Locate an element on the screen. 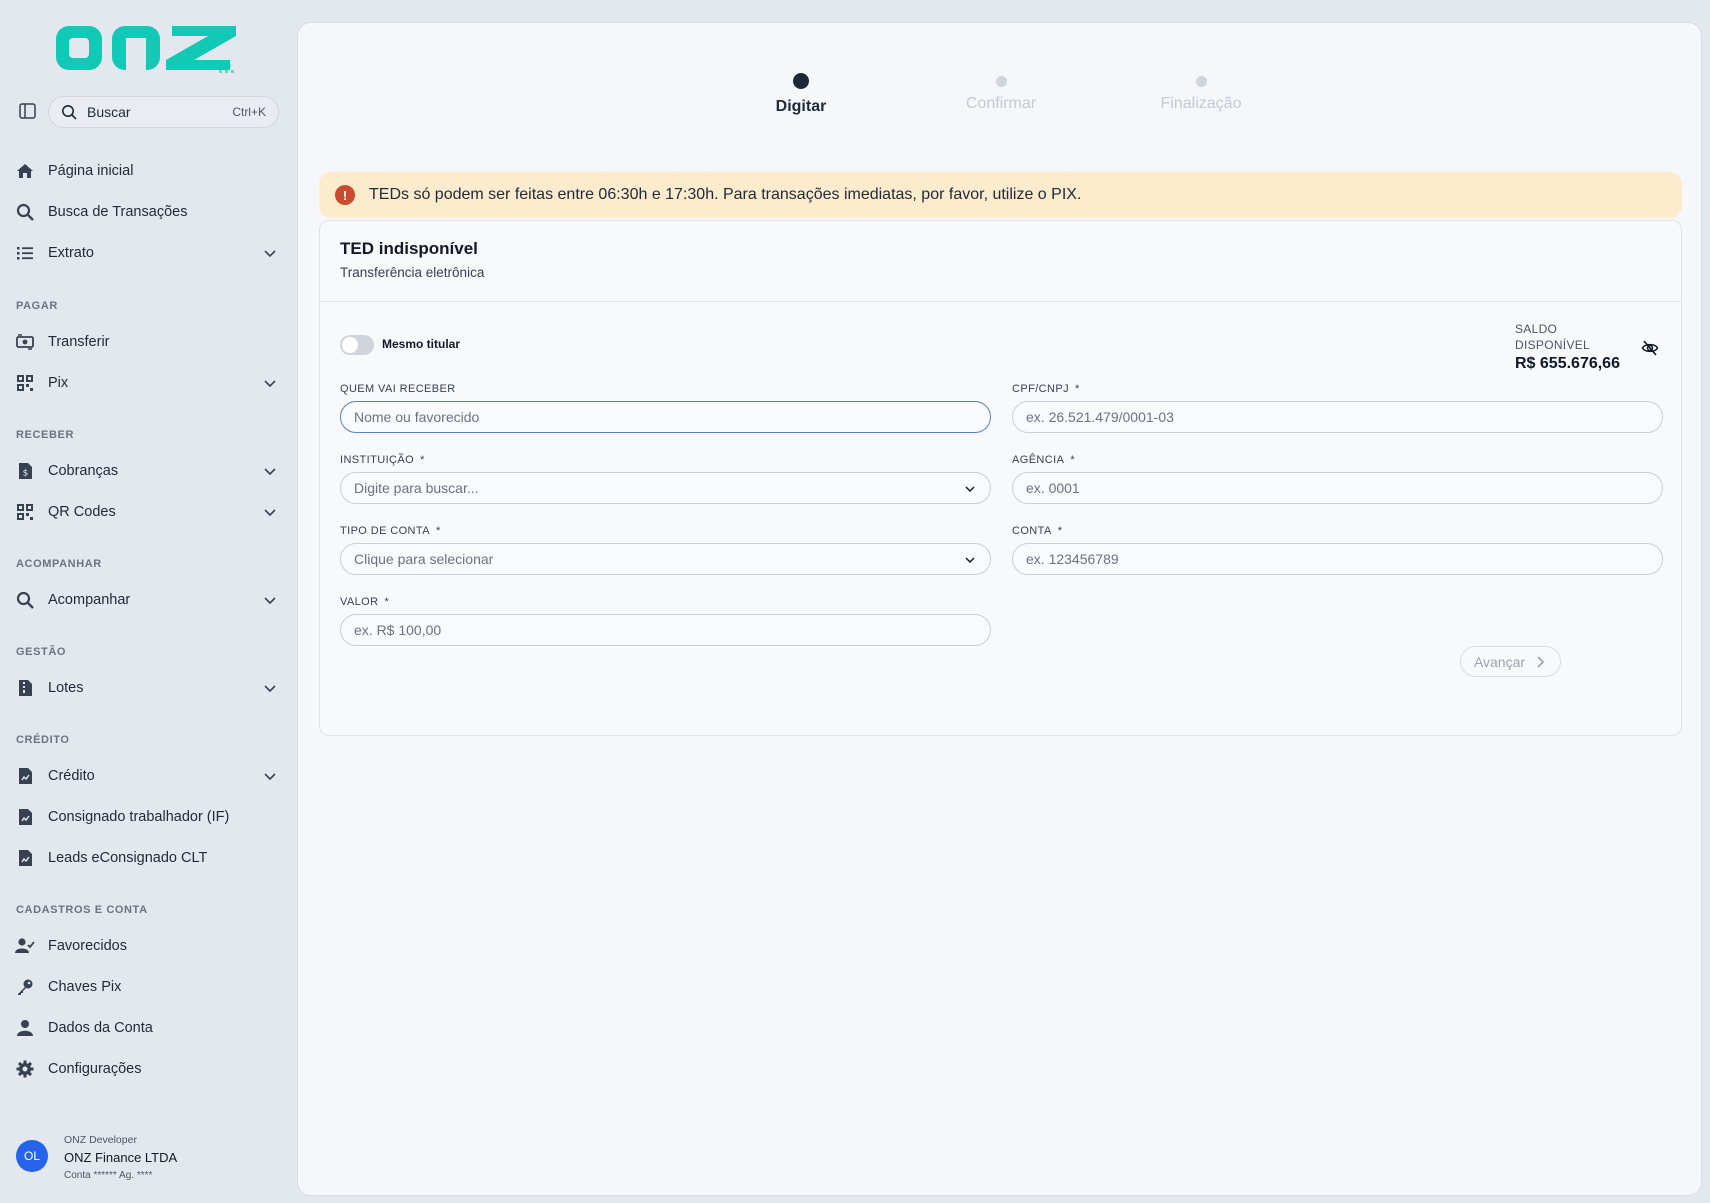 Image resolution: width=1710 pixels, height=1203 pixels. home-icon is located at coordinates (25, 171).